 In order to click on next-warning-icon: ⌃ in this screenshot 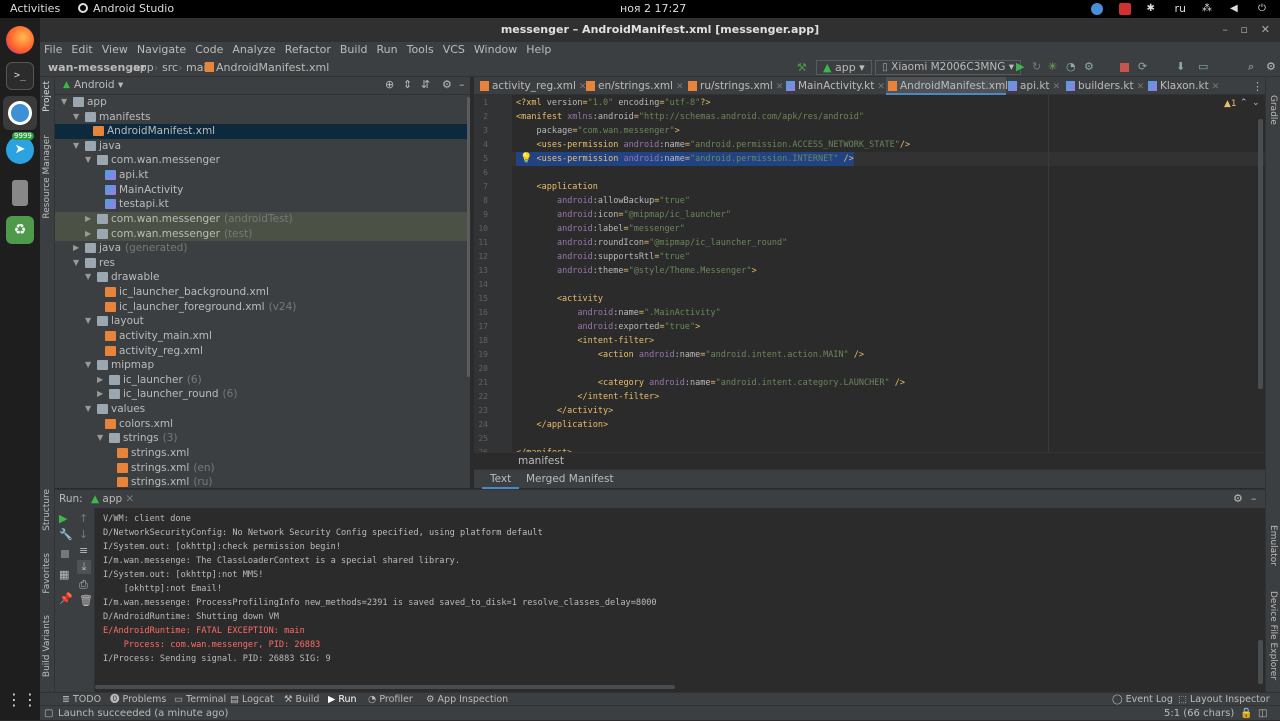, I will do `click(1244, 103)`.